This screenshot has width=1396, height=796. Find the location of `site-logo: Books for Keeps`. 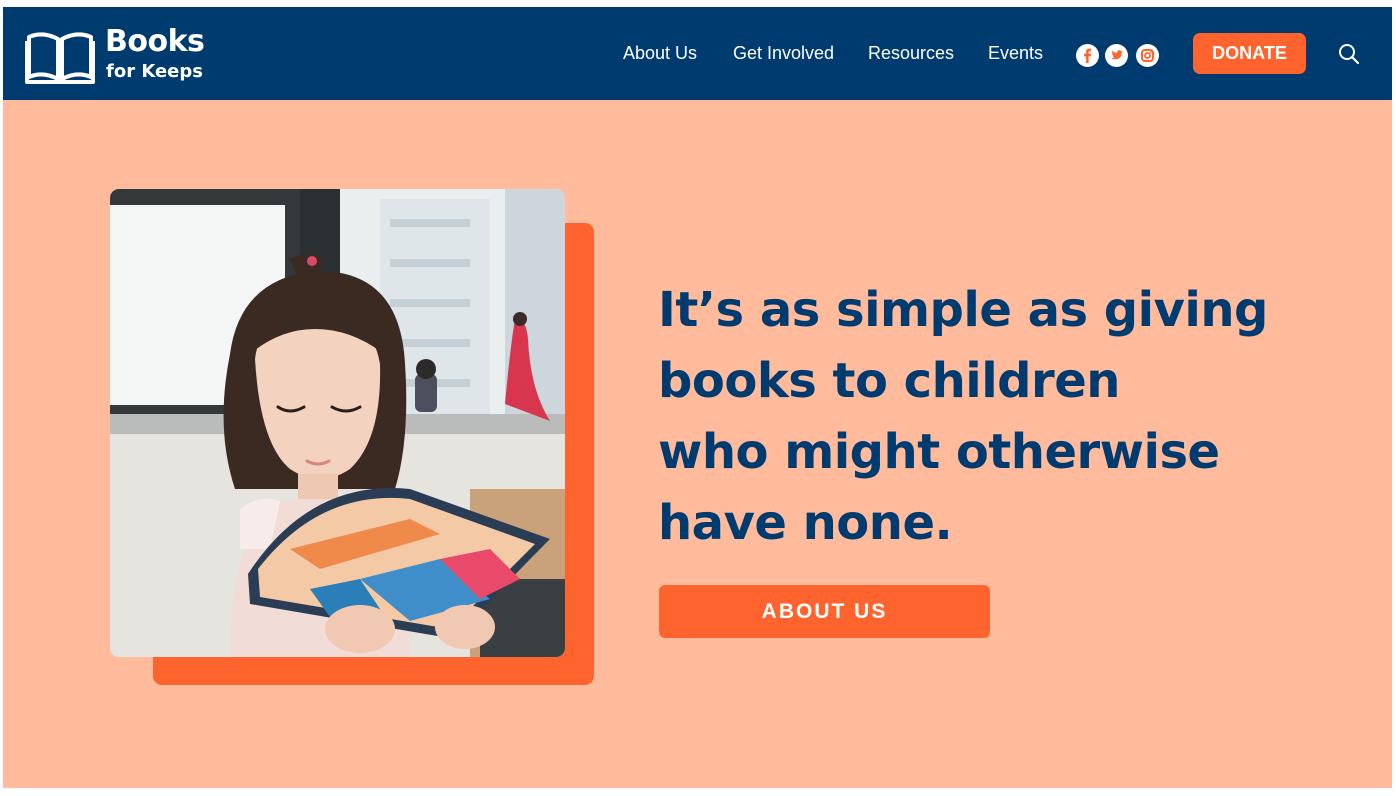

site-logo: Books for Keeps is located at coordinates (115, 54).